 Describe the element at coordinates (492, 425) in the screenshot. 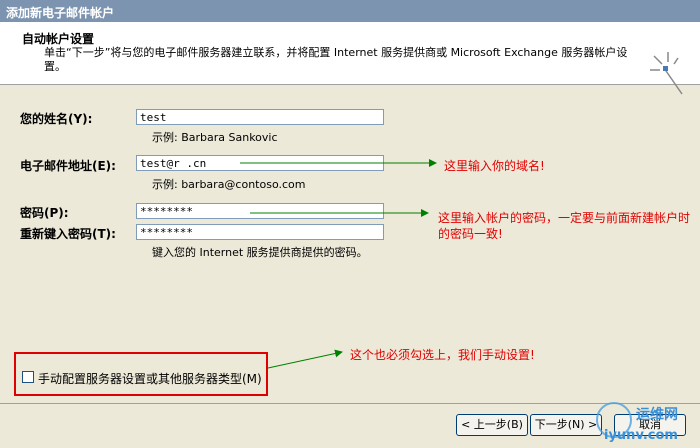

I see `back-button: < 上一步(B)` at that location.